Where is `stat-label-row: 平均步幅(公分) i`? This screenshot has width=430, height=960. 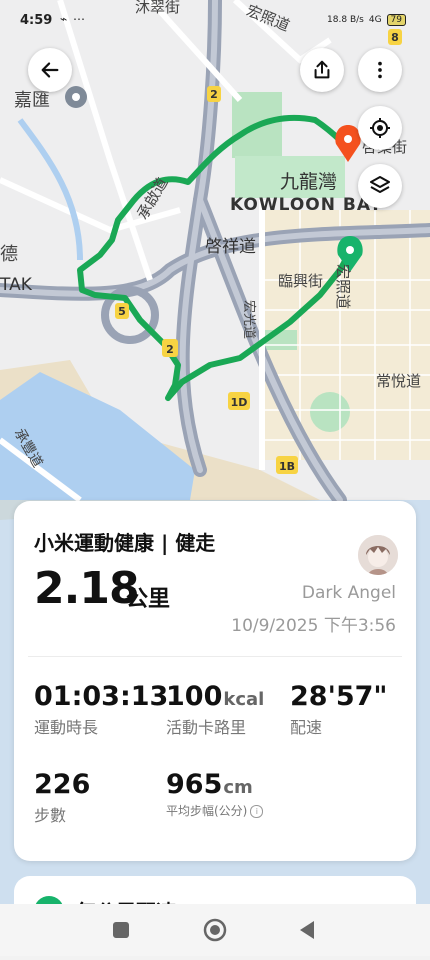 stat-label-row: 平均步幅(公分) i is located at coordinates (215, 810).